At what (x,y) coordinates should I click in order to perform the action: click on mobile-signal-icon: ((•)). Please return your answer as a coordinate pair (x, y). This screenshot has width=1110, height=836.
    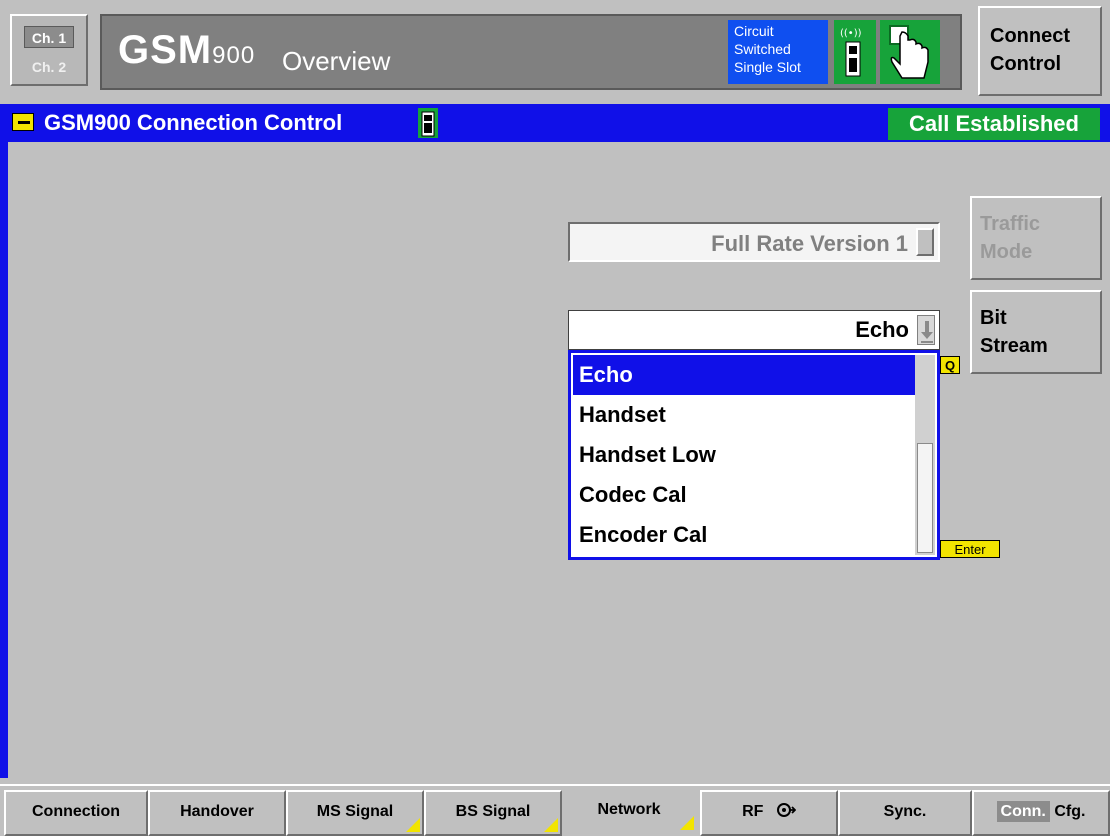
    Looking at the image, I should click on (855, 52).